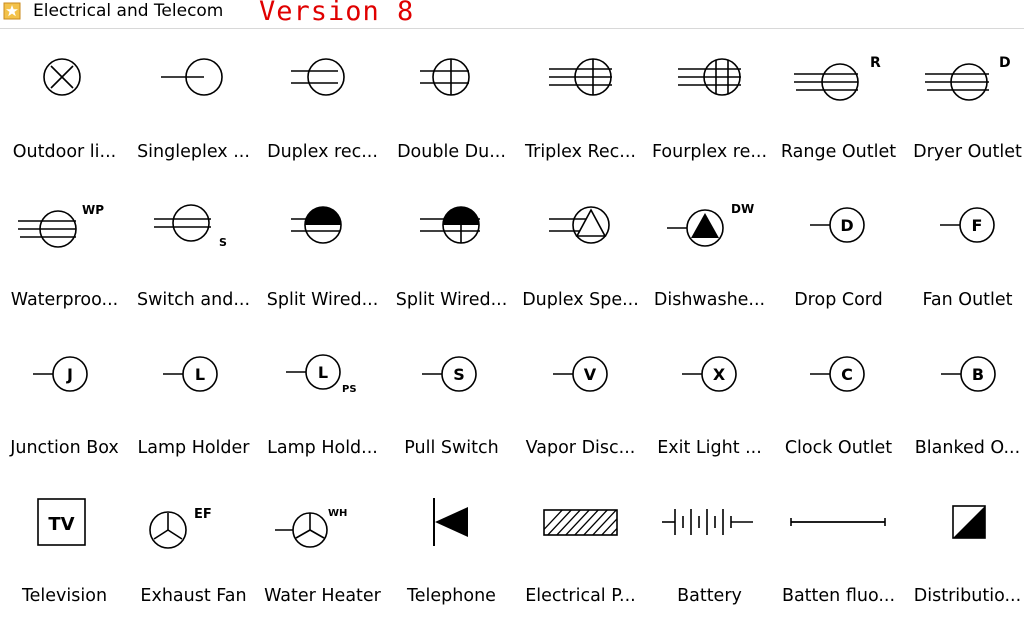  Describe the element at coordinates (967, 152) in the screenshot. I see `symbol-label: Dryer Outlet` at that location.